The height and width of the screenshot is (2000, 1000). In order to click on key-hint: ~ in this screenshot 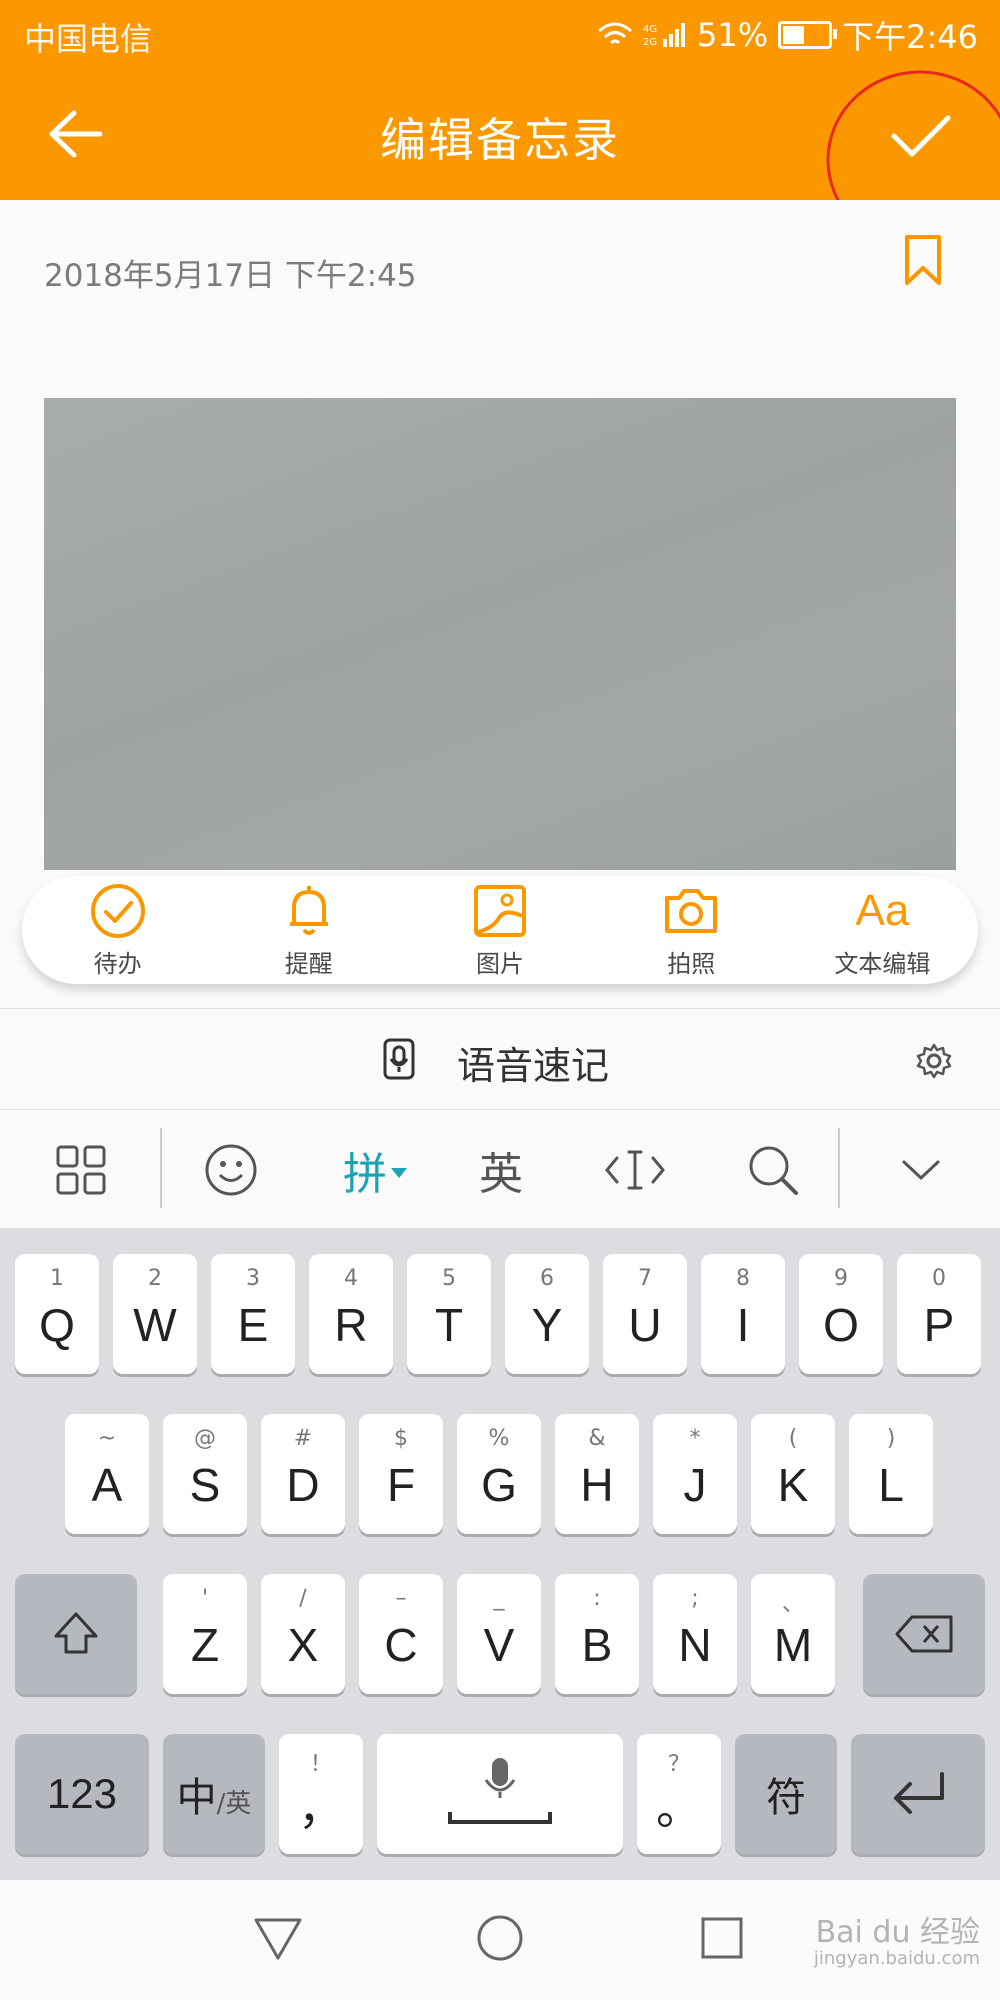, I will do `click(107, 1438)`.